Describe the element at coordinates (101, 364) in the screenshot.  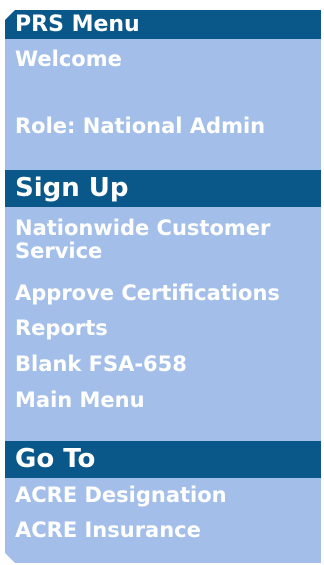
I see `blank-fsa-658-link: Blank FSA-658` at that location.